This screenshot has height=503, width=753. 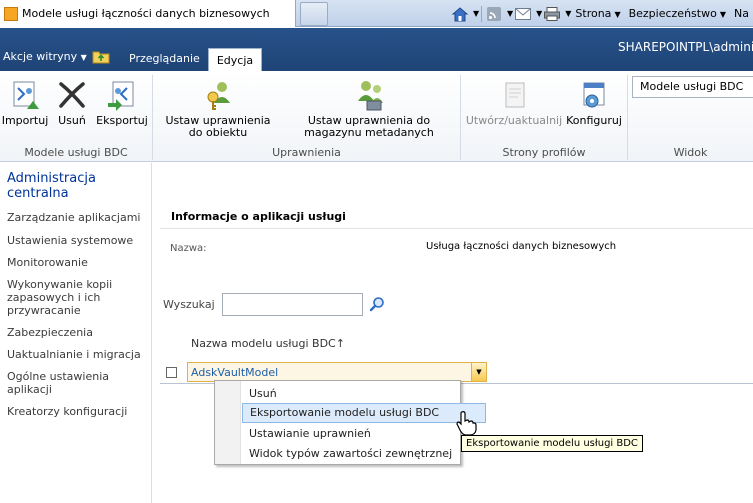 What do you see at coordinates (218, 96) in the screenshot?
I see `object-permissions-icon` at bounding box center [218, 96].